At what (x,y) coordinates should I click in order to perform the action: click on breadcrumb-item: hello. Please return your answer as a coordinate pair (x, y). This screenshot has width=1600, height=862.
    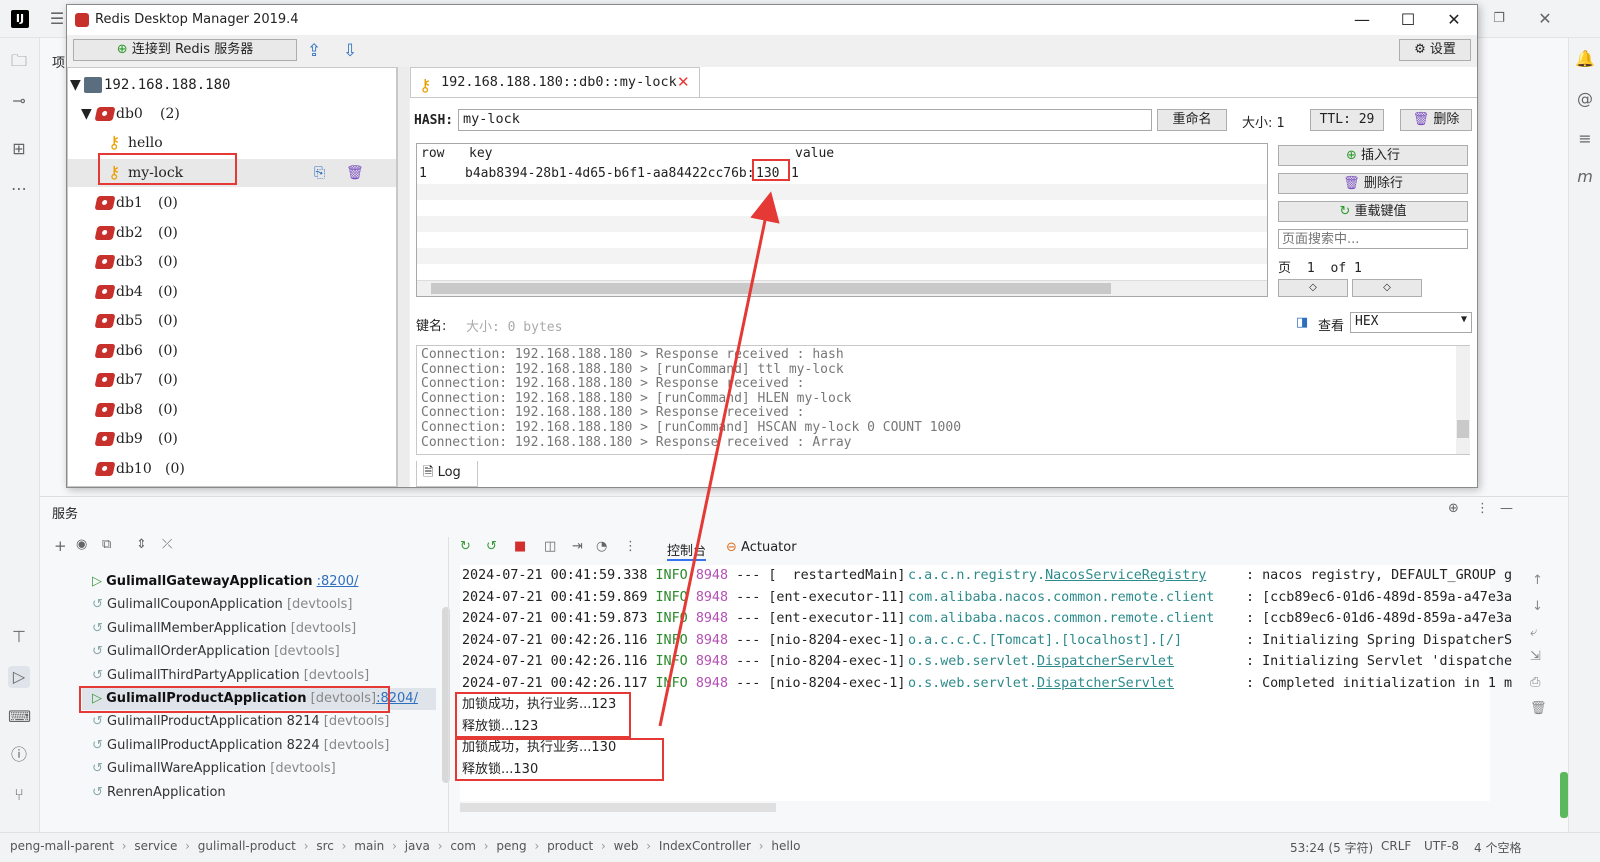
    Looking at the image, I should click on (785, 846).